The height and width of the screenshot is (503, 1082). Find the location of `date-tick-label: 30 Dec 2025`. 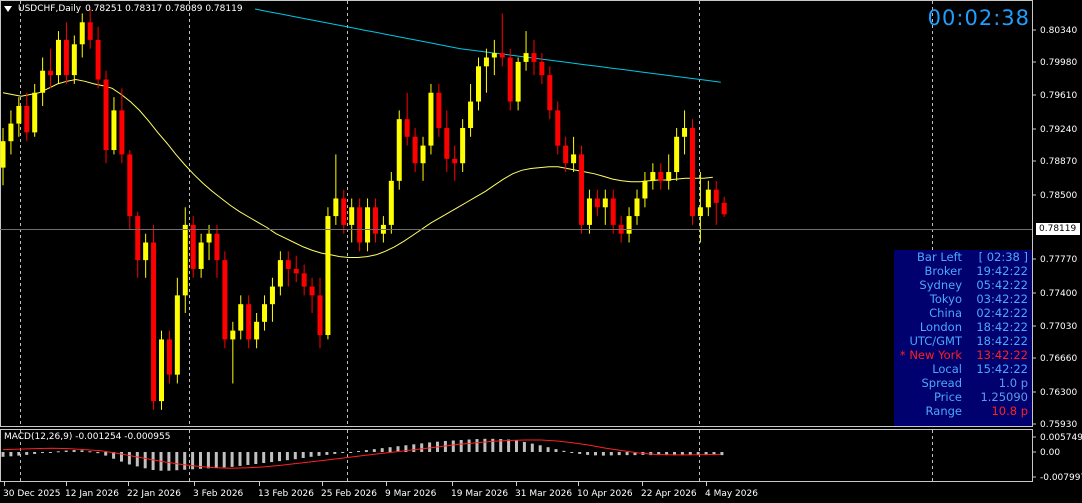

date-tick-label: 30 Dec 2025 is located at coordinates (32, 494).